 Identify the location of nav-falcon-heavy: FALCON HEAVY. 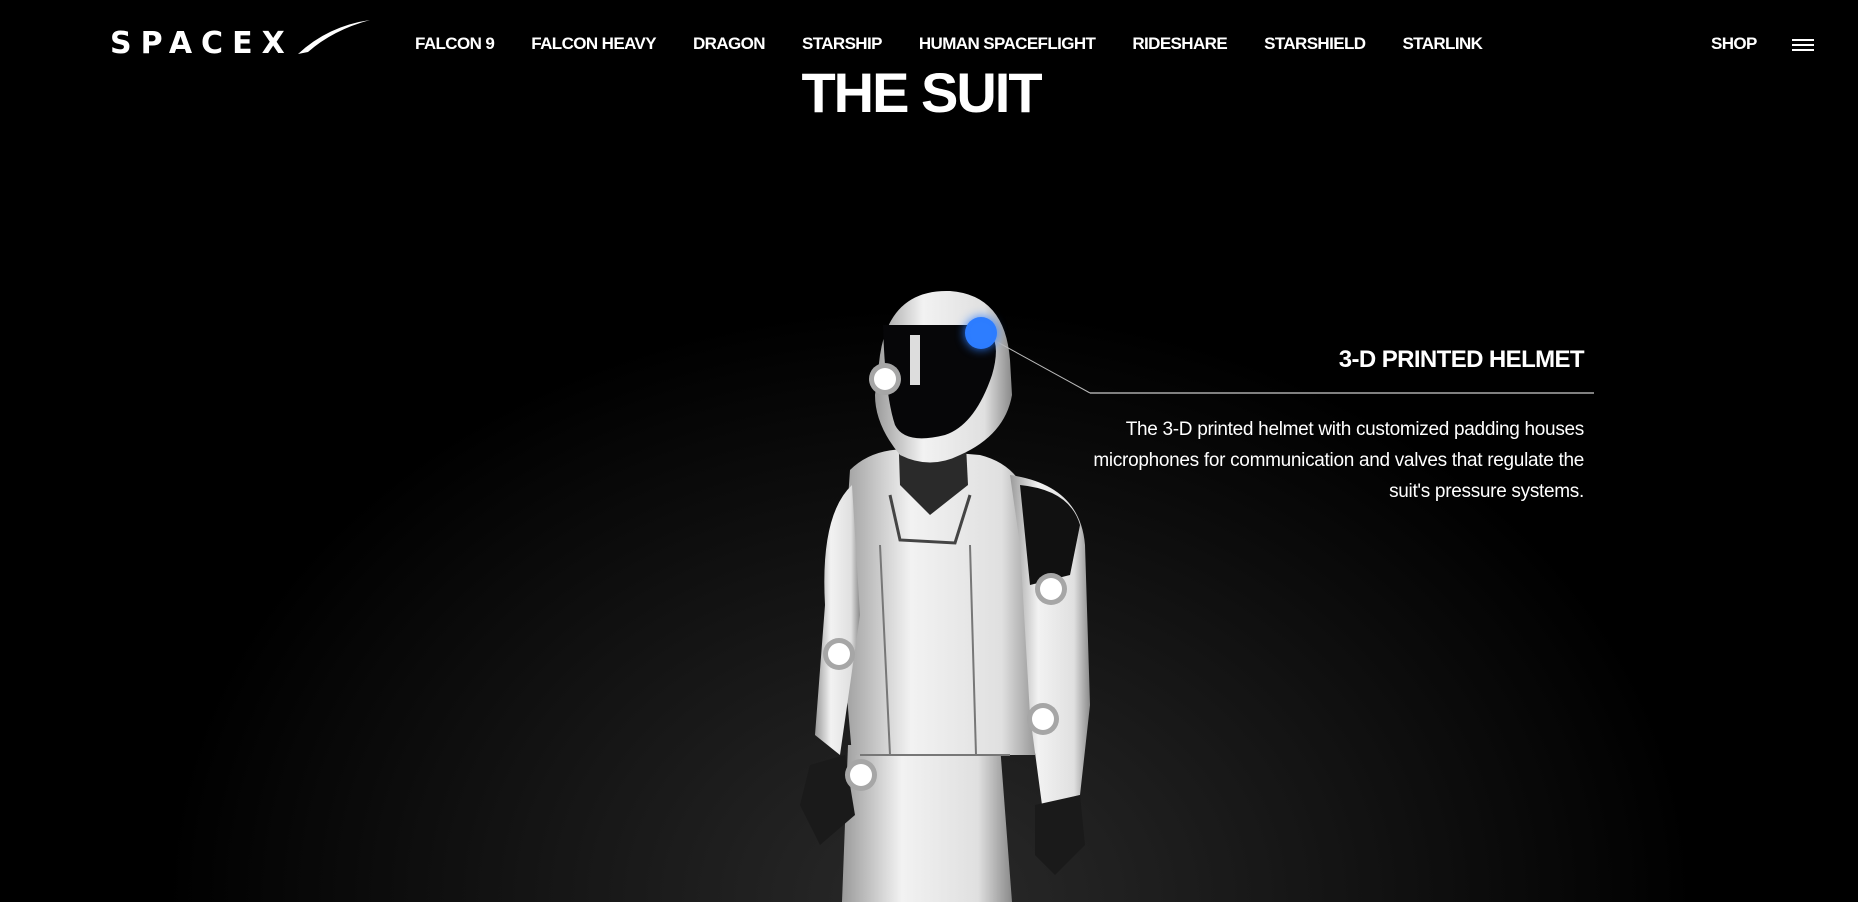
(593, 44).